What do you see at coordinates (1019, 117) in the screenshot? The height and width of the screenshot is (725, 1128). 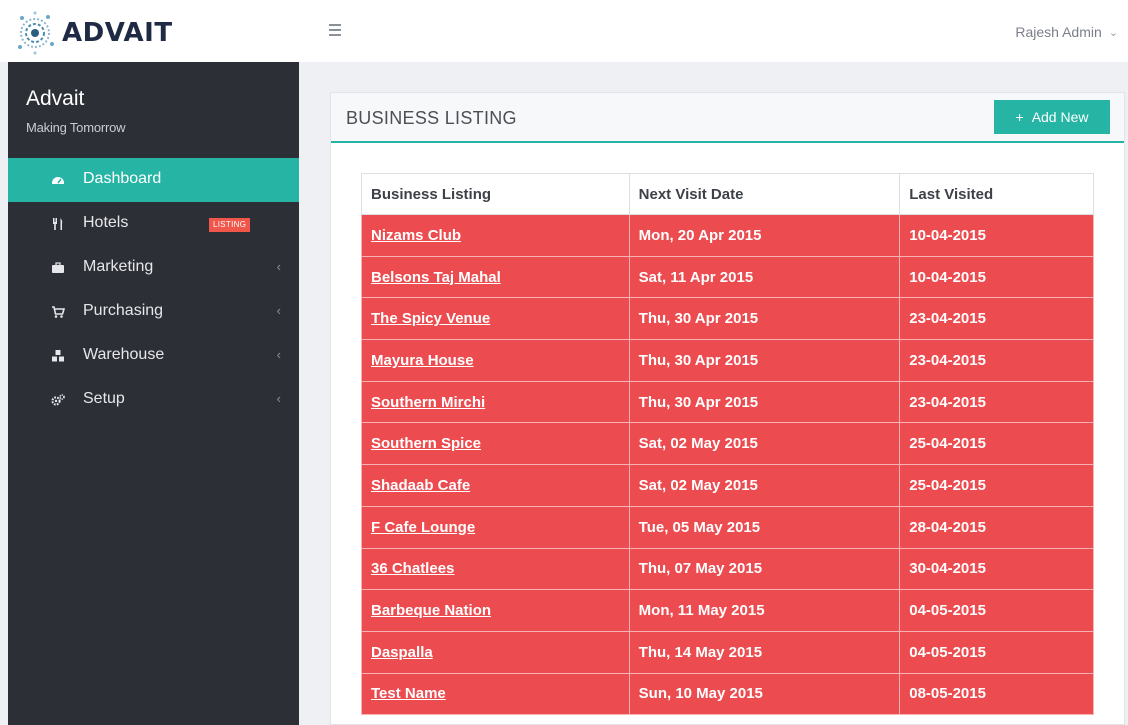 I see `plus-icon: +` at bounding box center [1019, 117].